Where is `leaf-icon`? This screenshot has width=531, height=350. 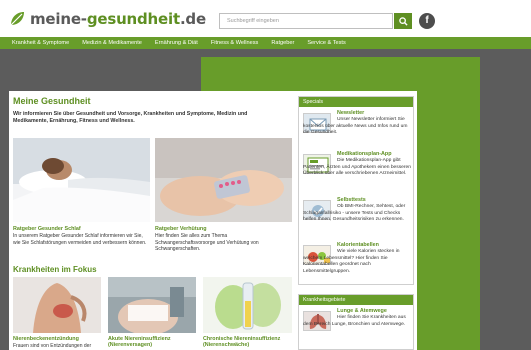 leaf-icon is located at coordinates (17, 19).